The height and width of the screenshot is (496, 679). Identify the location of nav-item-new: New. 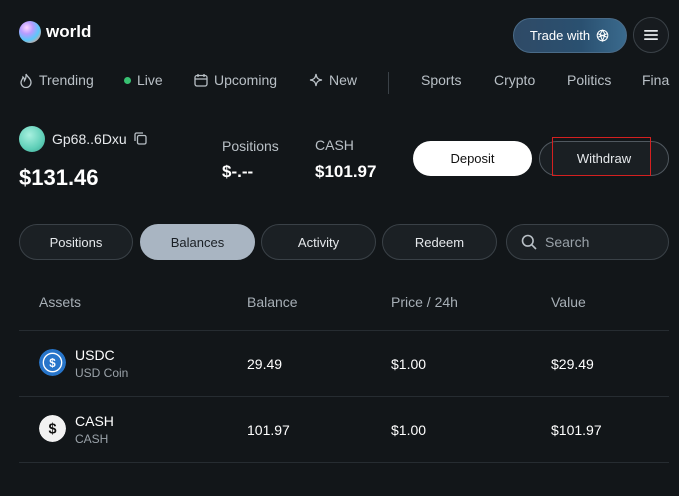
(333, 80).